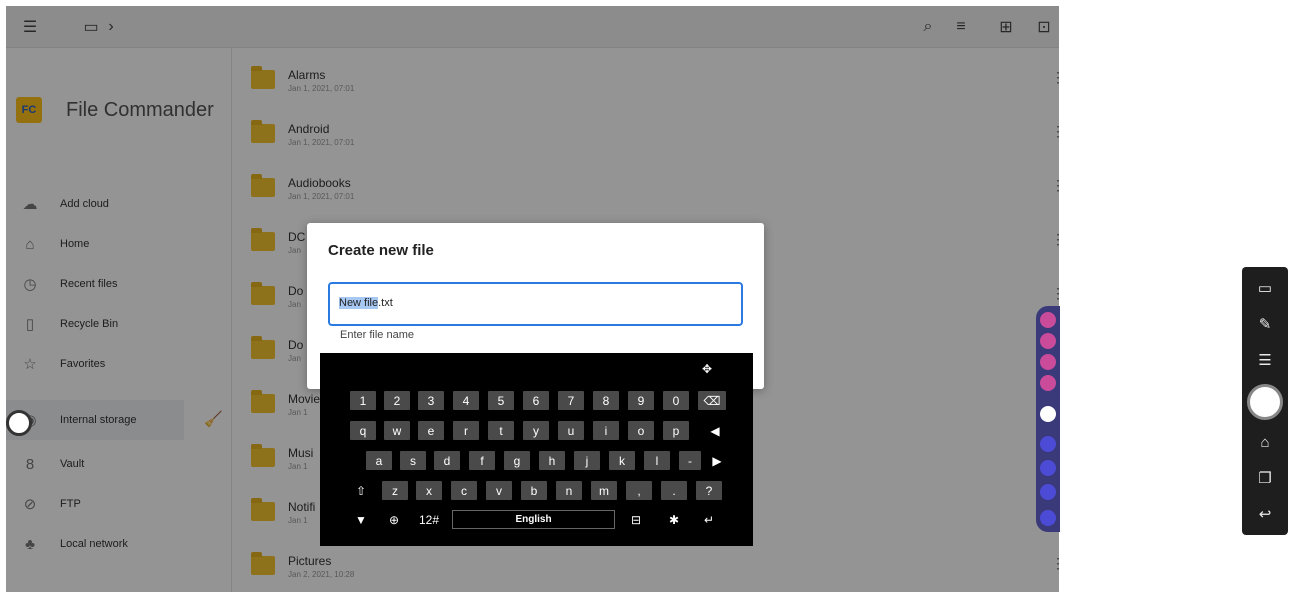 This screenshot has width=1290, height=592. What do you see at coordinates (394, 519) in the screenshot?
I see `globe-key: ⊕` at bounding box center [394, 519].